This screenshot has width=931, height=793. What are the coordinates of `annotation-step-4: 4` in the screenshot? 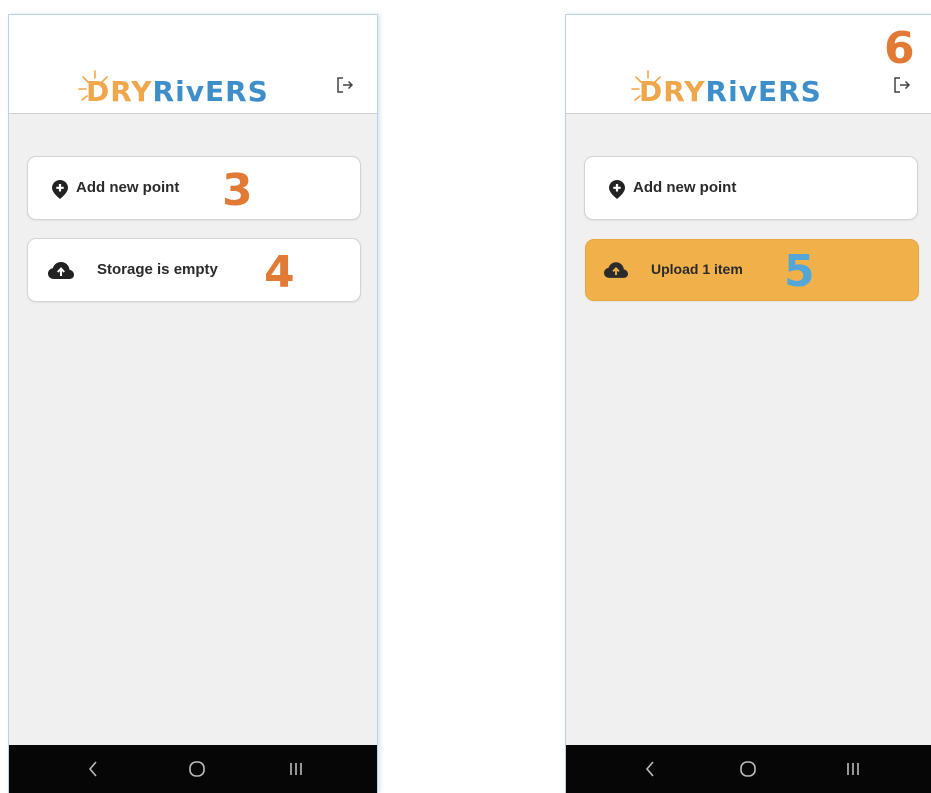 It's located at (279, 272).